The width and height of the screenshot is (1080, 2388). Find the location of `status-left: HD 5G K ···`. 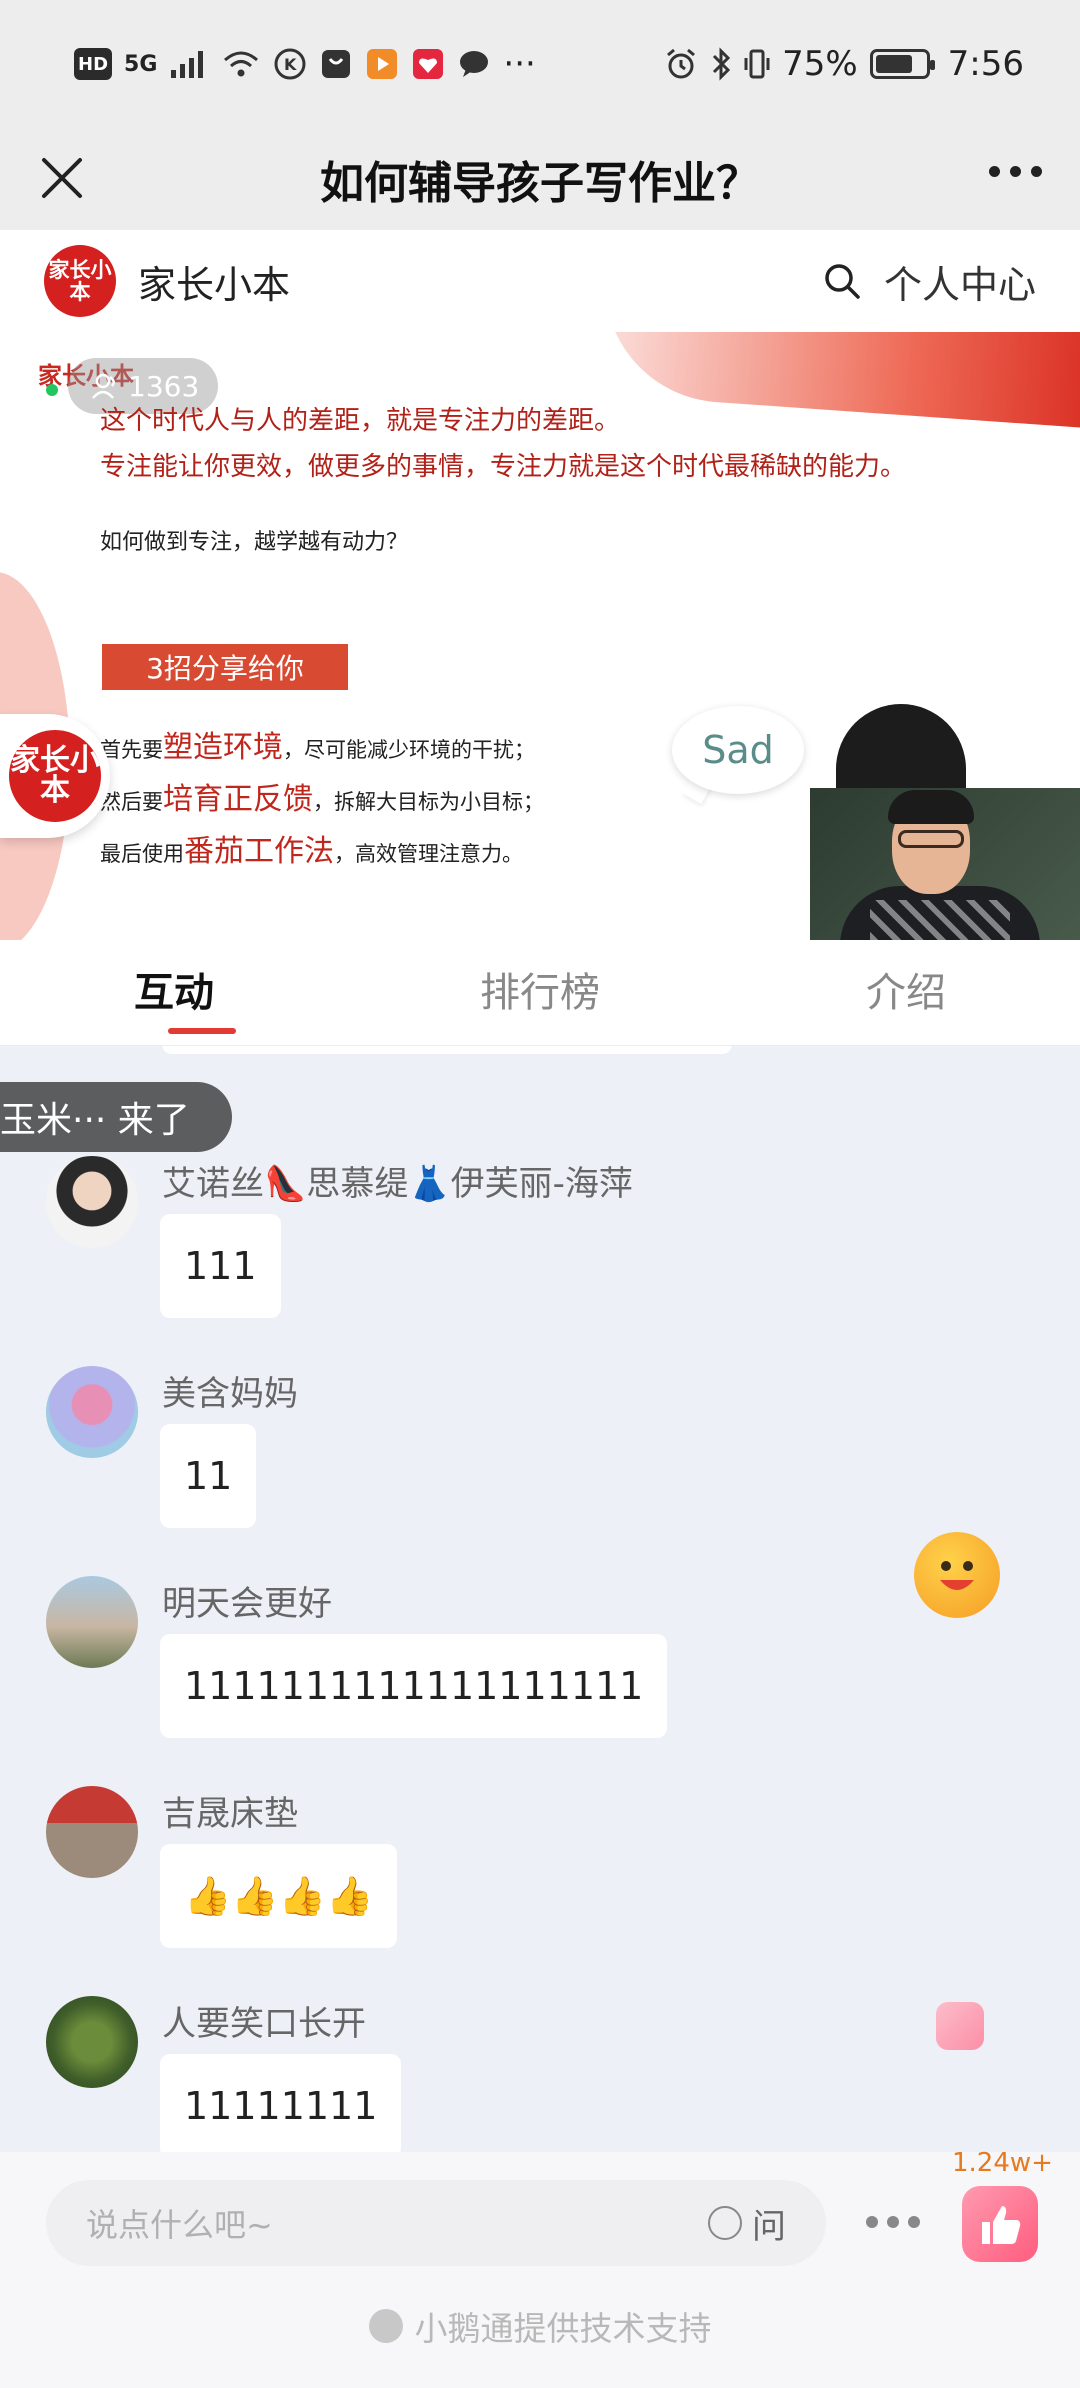

status-left: HD 5G K ··· is located at coordinates (305, 64).